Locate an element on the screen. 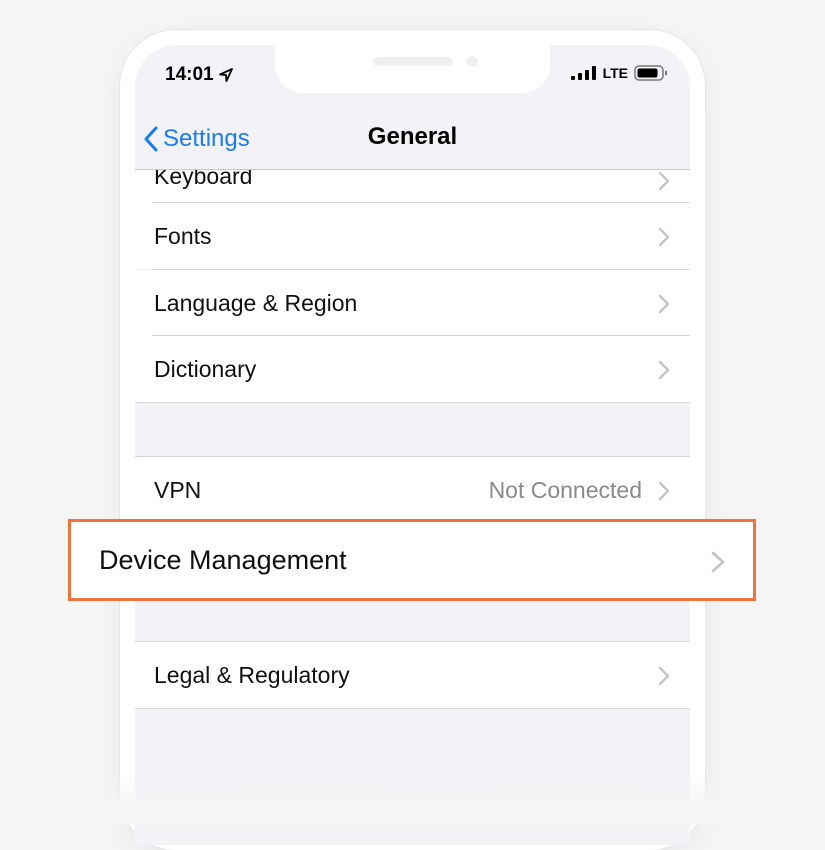 The height and width of the screenshot is (850, 825). network-type: LTE is located at coordinates (615, 73).